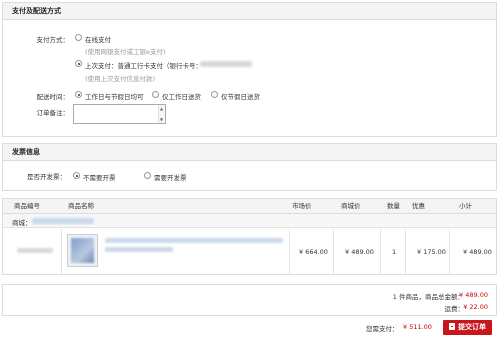  I want to click on table-row: ¥ 664.00 ¥ 489.00 1 ¥ 175.00 ¥ 489.00, so click(249, 252).